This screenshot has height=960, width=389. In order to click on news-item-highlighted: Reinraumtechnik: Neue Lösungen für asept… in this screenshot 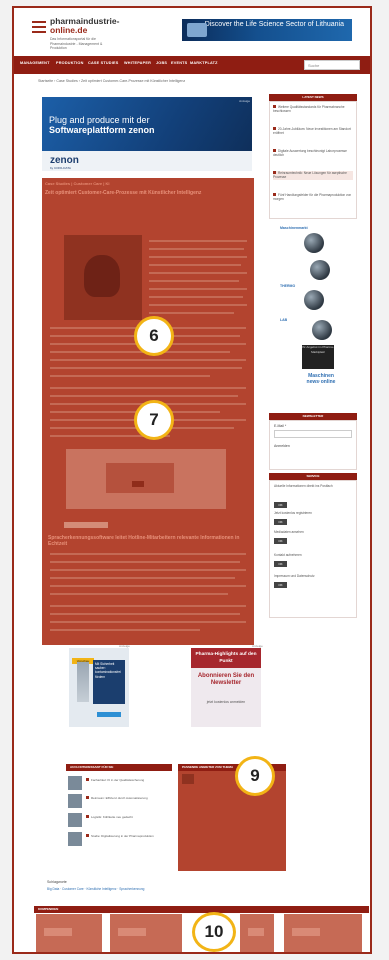, I will do `click(313, 175)`.